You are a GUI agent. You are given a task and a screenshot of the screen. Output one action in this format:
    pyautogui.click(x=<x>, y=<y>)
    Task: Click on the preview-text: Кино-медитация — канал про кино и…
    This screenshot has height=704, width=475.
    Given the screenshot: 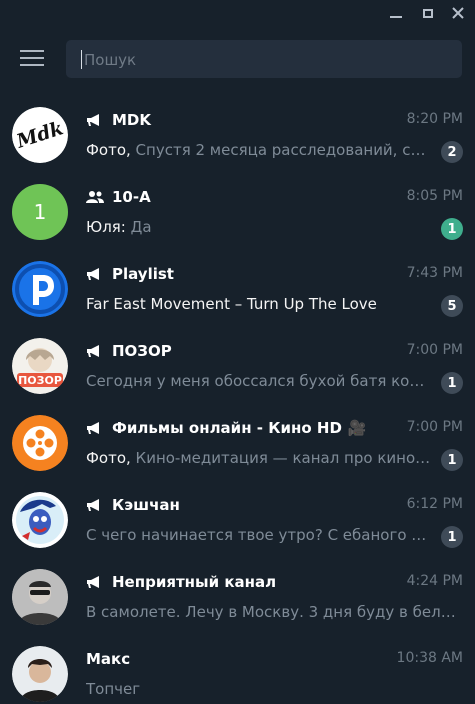 What is the action you would take?
    pyautogui.click(x=283, y=458)
    